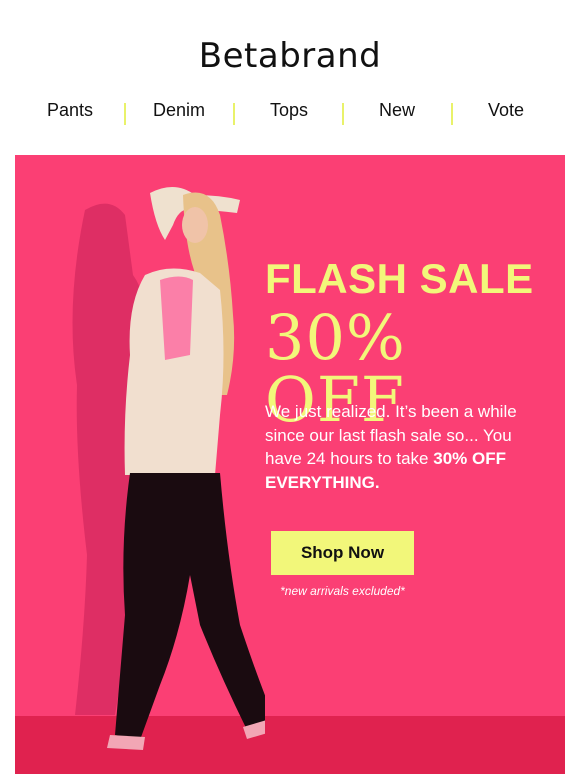  Describe the element at coordinates (179, 110) in the screenshot. I see `nav-item-denim: Denim` at that location.